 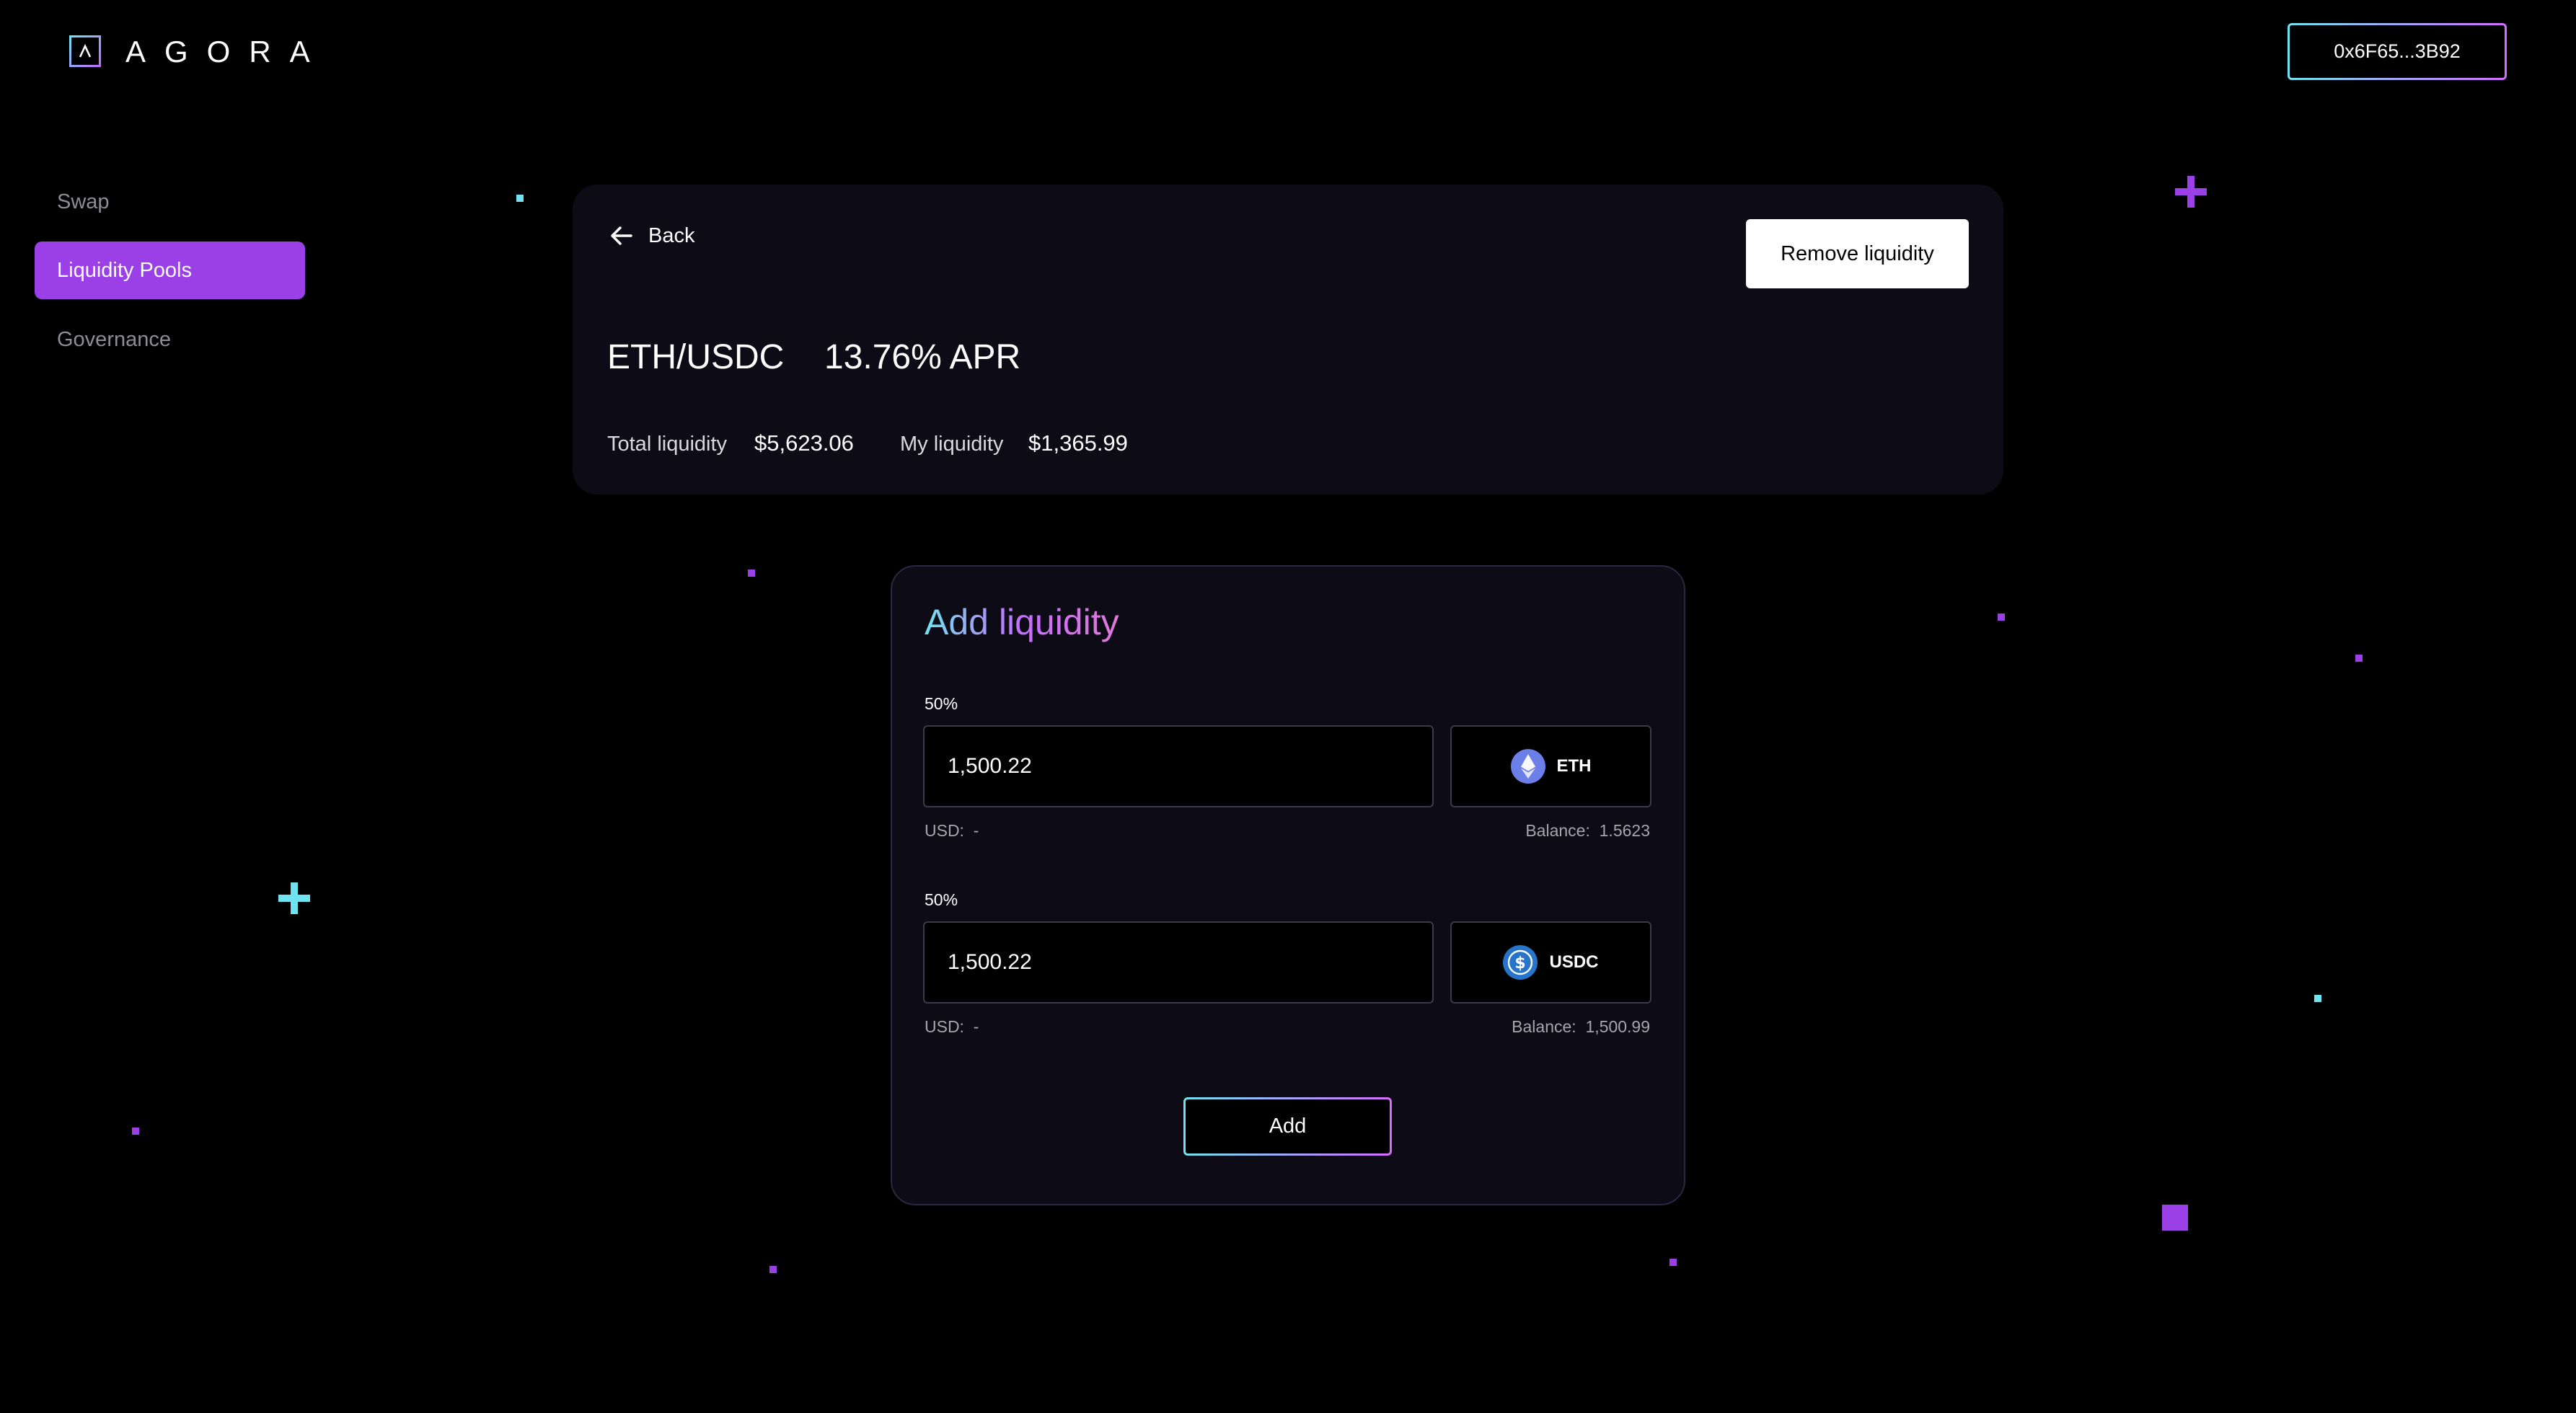 What do you see at coordinates (1581, 1026) in the screenshot?
I see `balance-text: Balance: 1,500.99` at bounding box center [1581, 1026].